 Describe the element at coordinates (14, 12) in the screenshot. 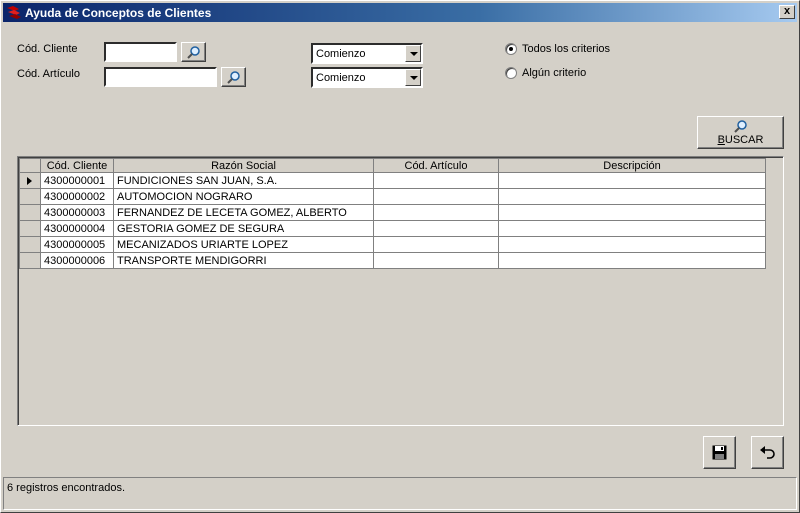

I see `app-icon` at that location.